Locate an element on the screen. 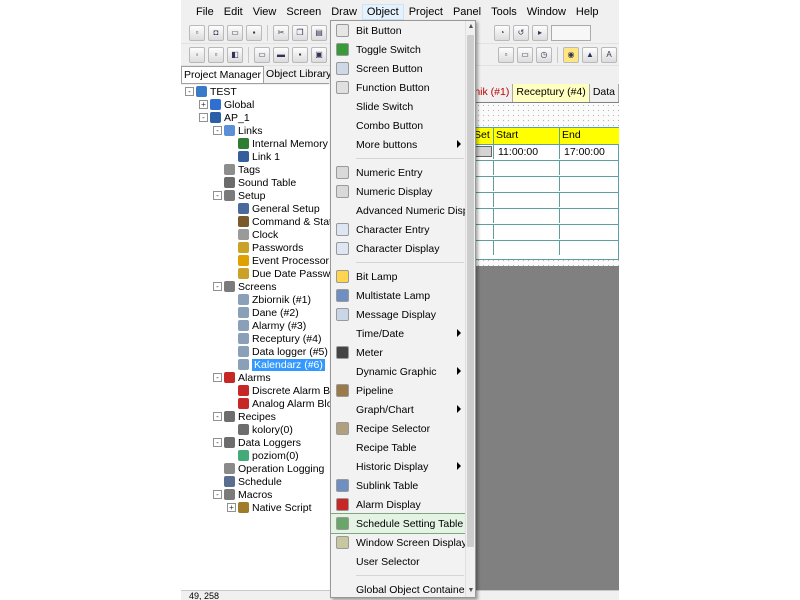 This screenshot has height=600, width=800. menu-item-bit-lamp: Bit Lamp is located at coordinates (398, 276).